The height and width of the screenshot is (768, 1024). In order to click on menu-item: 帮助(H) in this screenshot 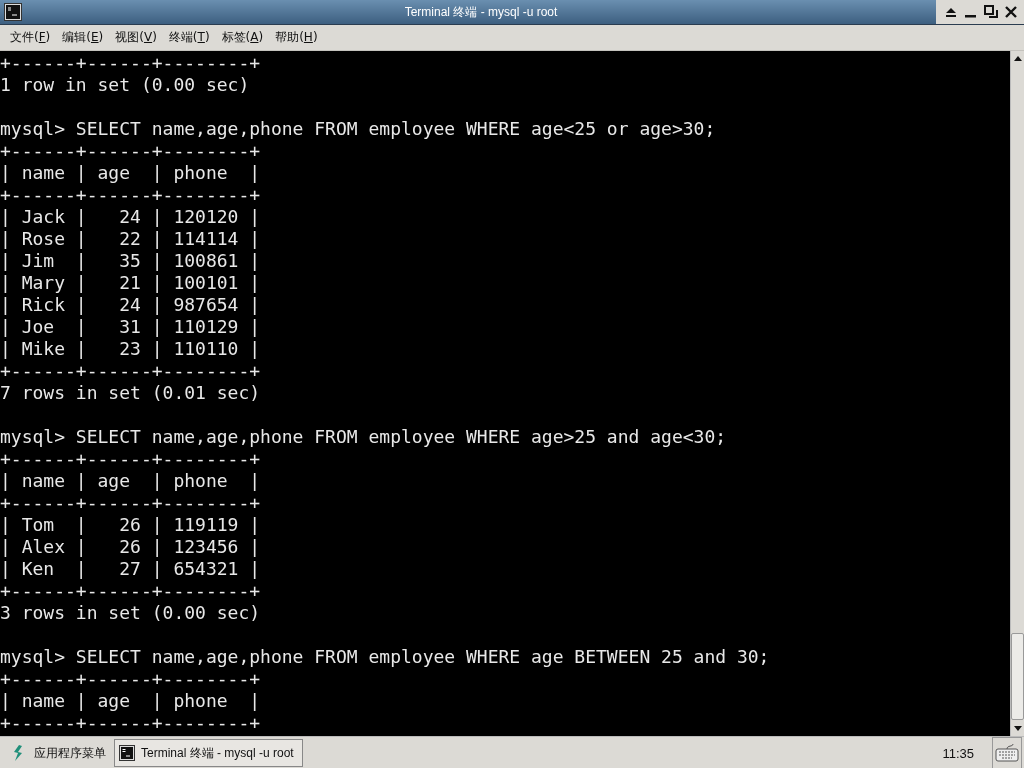, I will do `click(296, 37)`.